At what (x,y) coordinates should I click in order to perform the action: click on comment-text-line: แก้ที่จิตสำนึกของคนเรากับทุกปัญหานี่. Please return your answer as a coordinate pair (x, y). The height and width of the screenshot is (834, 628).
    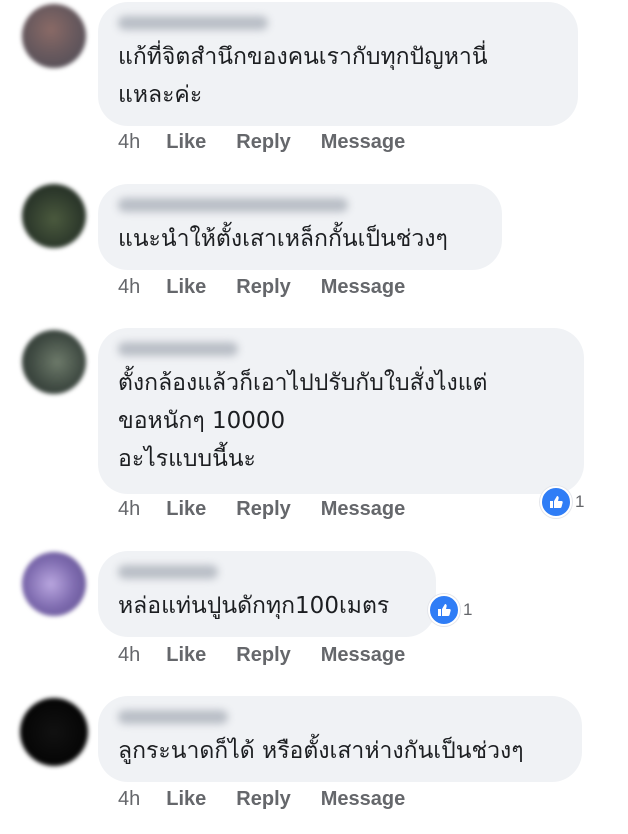
    Looking at the image, I should click on (303, 57).